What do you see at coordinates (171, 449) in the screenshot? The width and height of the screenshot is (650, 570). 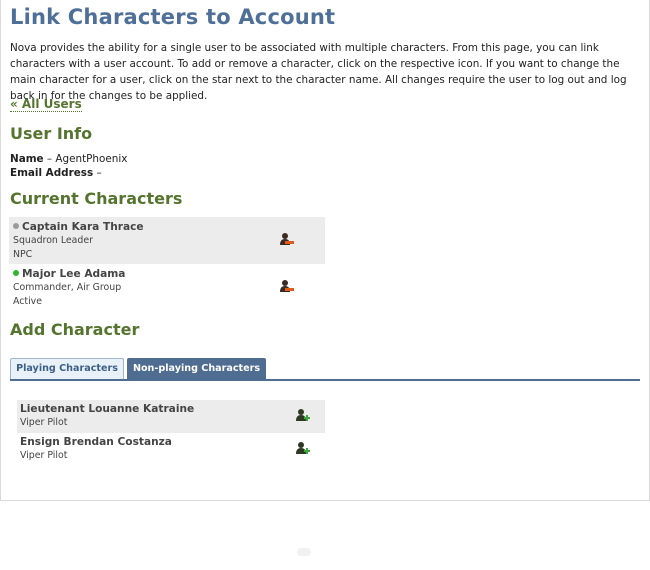 I see `available-character-row: Ensign Brendan Costanza Viper Pilot` at bounding box center [171, 449].